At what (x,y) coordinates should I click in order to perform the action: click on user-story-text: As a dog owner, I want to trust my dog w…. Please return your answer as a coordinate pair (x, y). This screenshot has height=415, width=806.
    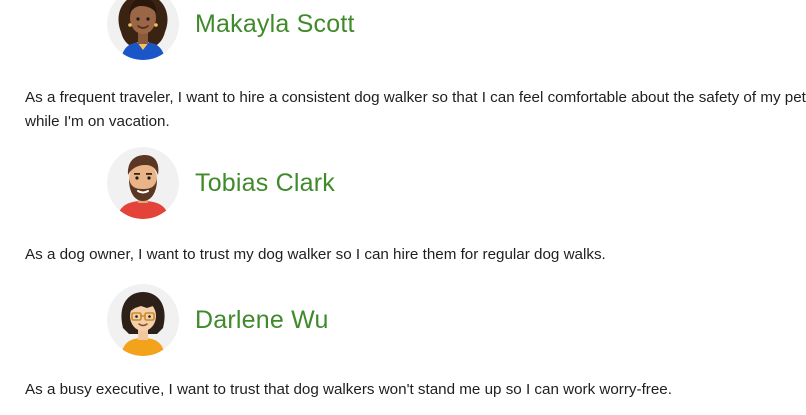
    Looking at the image, I should click on (315, 254).